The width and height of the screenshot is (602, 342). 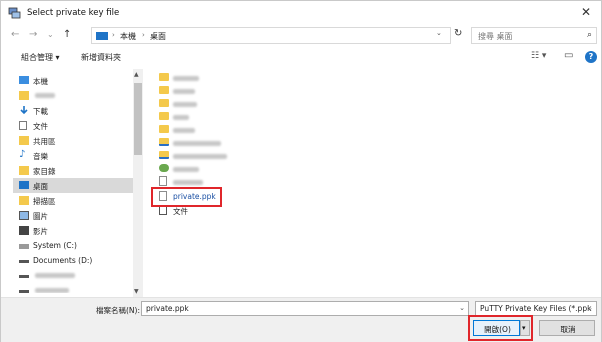 What do you see at coordinates (538, 56) in the screenshot?
I see `view-options-icon: ☷ ▾` at bounding box center [538, 56].